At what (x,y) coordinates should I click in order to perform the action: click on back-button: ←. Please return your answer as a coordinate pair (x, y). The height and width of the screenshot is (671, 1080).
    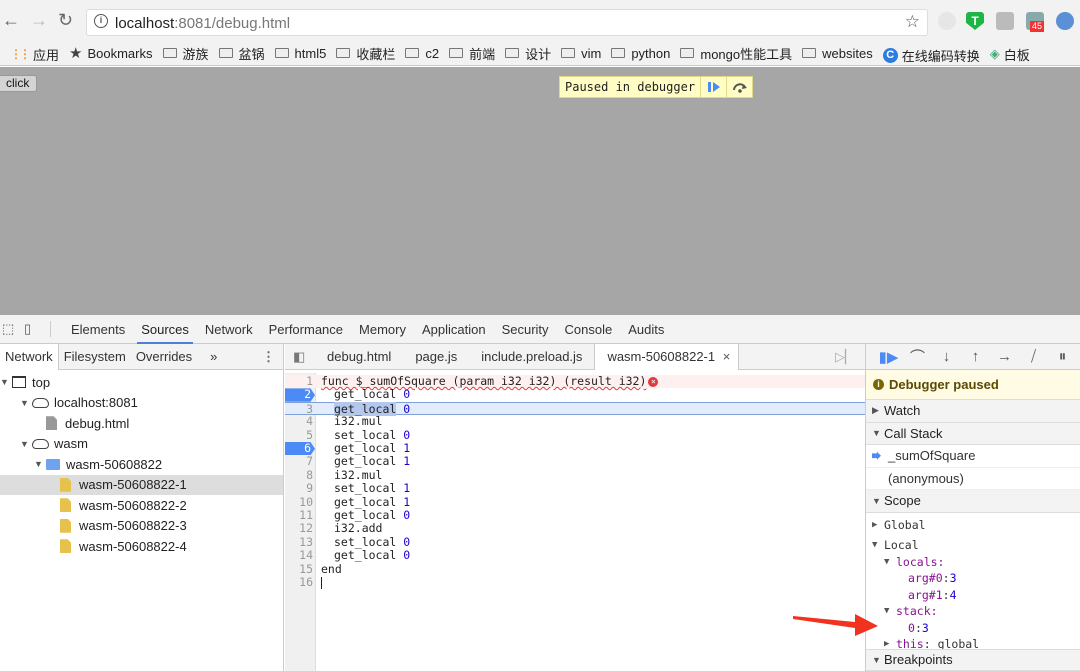
    Looking at the image, I should click on (11, 20).